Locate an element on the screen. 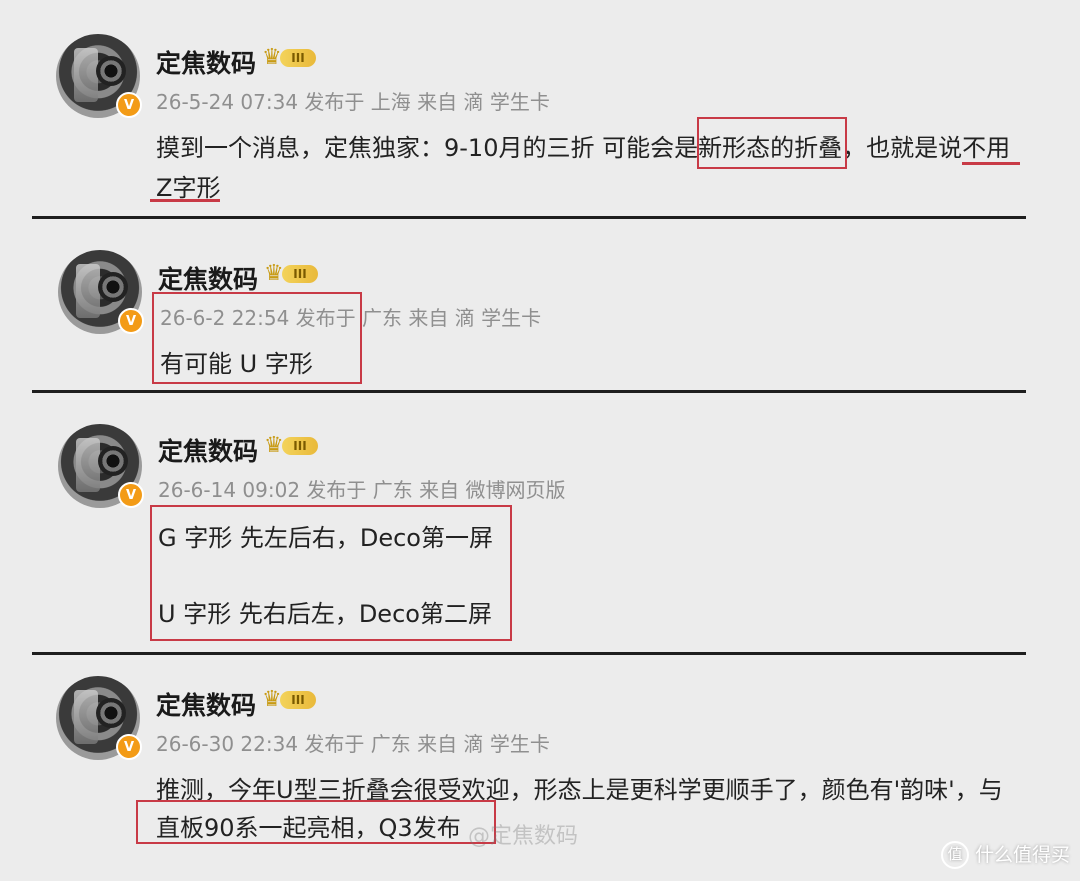  post-meta: 26-6-30 22:34 发布于 广东 来自 滴 学生卡 is located at coordinates (353, 744).